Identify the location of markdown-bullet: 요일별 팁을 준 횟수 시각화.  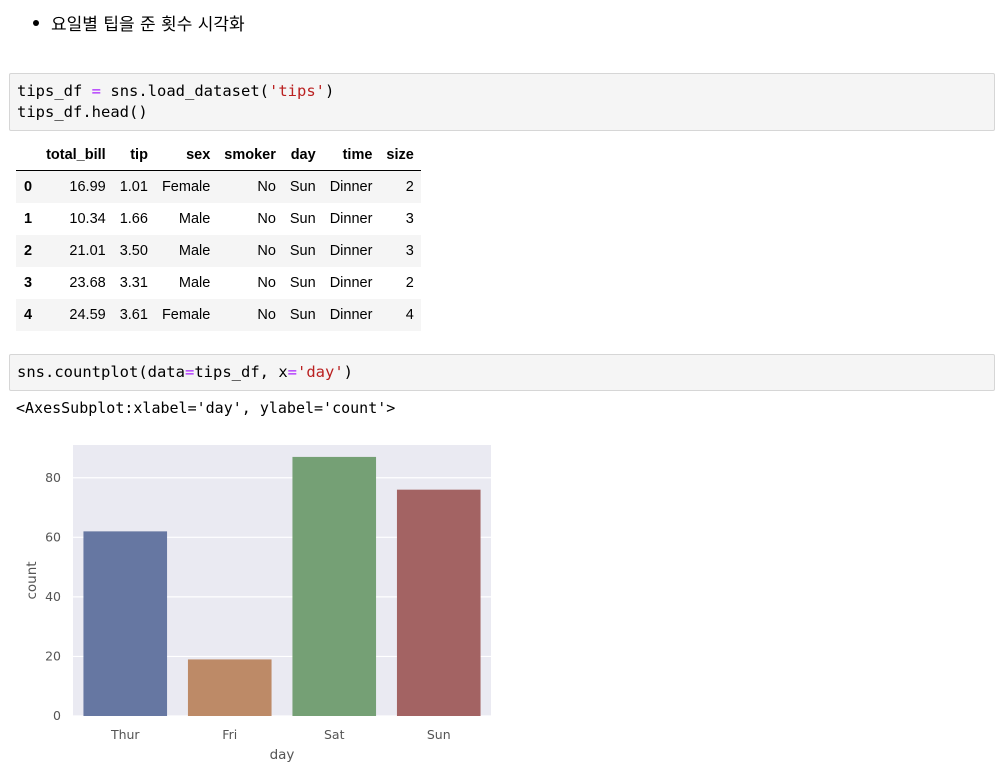
(139, 22).